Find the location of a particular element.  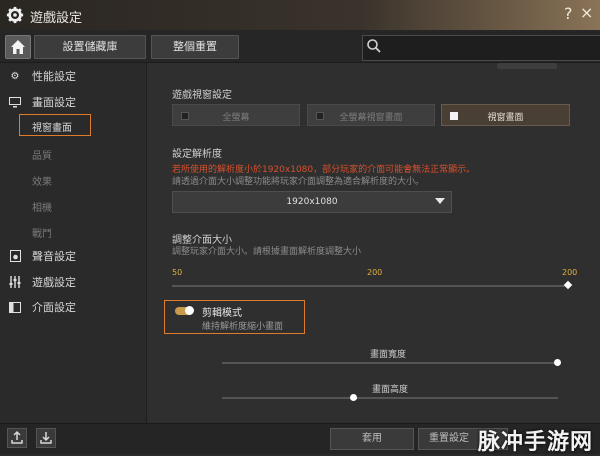

sidebar-item-label: 性能設定 is located at coordinates (54, 76).